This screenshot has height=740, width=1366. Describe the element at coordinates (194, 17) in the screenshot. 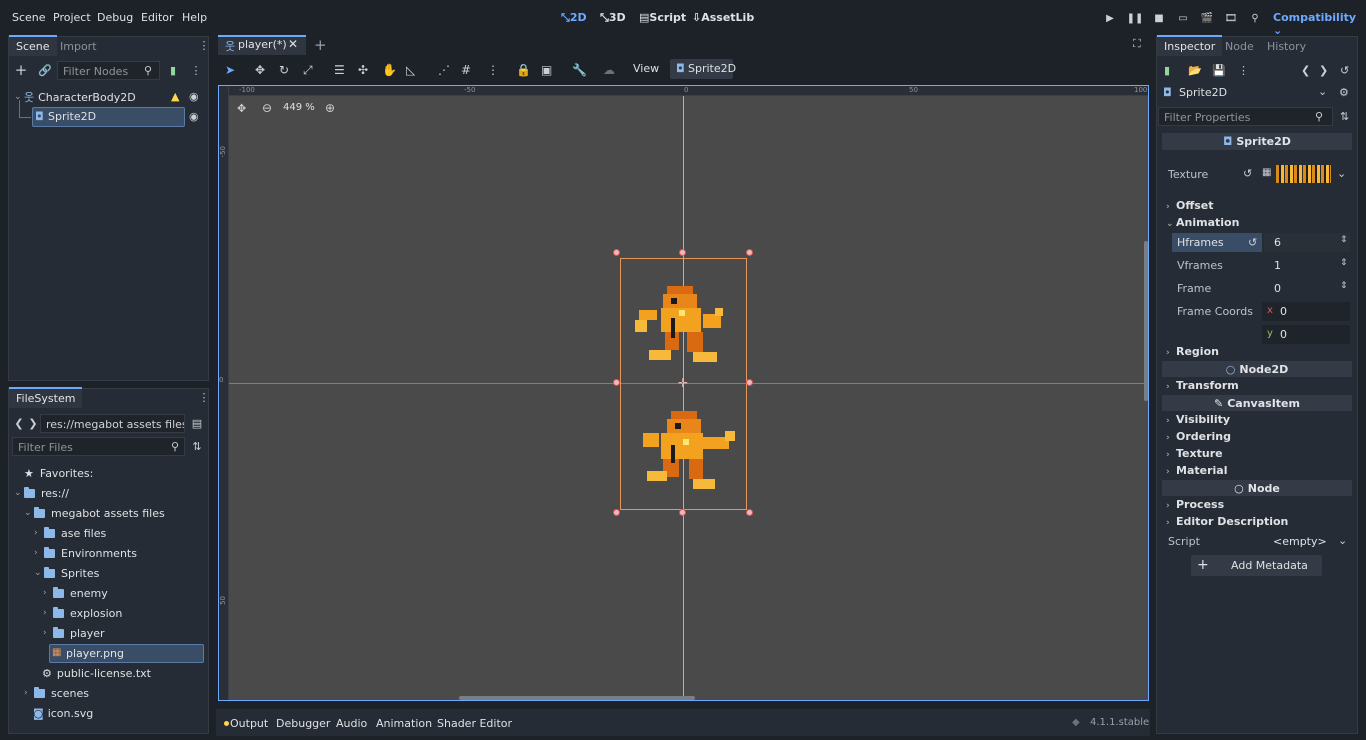

I see `menu-help: Help` at that location.